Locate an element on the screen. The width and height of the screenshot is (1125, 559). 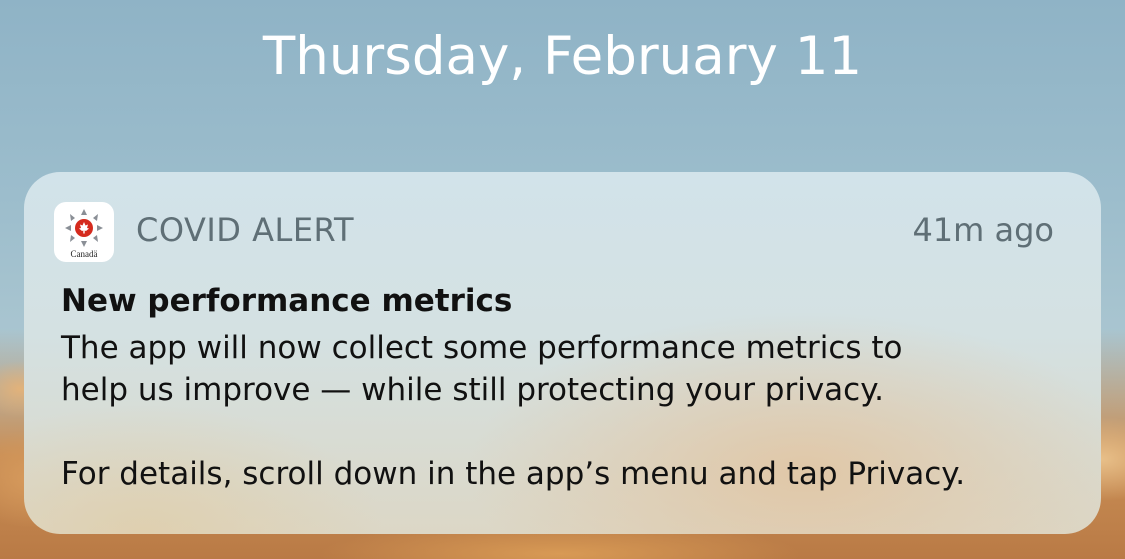
notification-title: New performance metrics is located at coordinates (287, 301).